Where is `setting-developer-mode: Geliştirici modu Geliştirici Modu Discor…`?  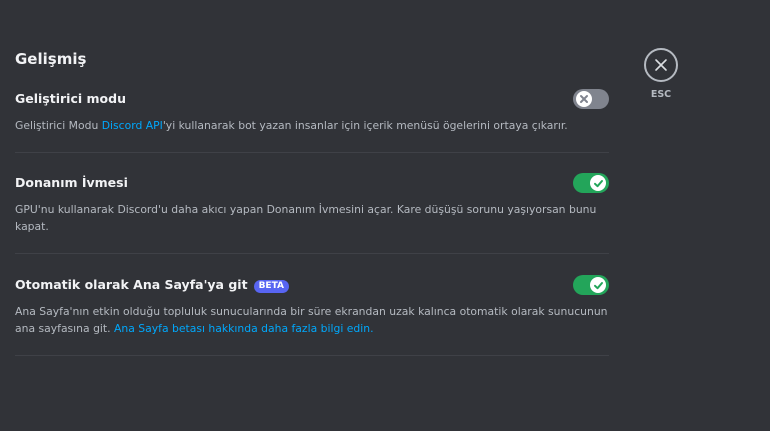 setting-developer-mode: Geliştirici modu Geliştirici Modu Discor… is located at coordinates (312, 121).